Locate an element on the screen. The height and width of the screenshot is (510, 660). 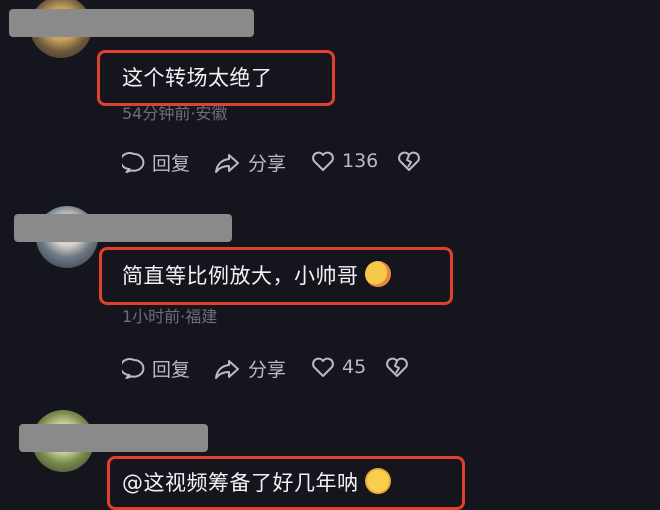
laughing-tears-emoji is located at coordinates (377, 481).